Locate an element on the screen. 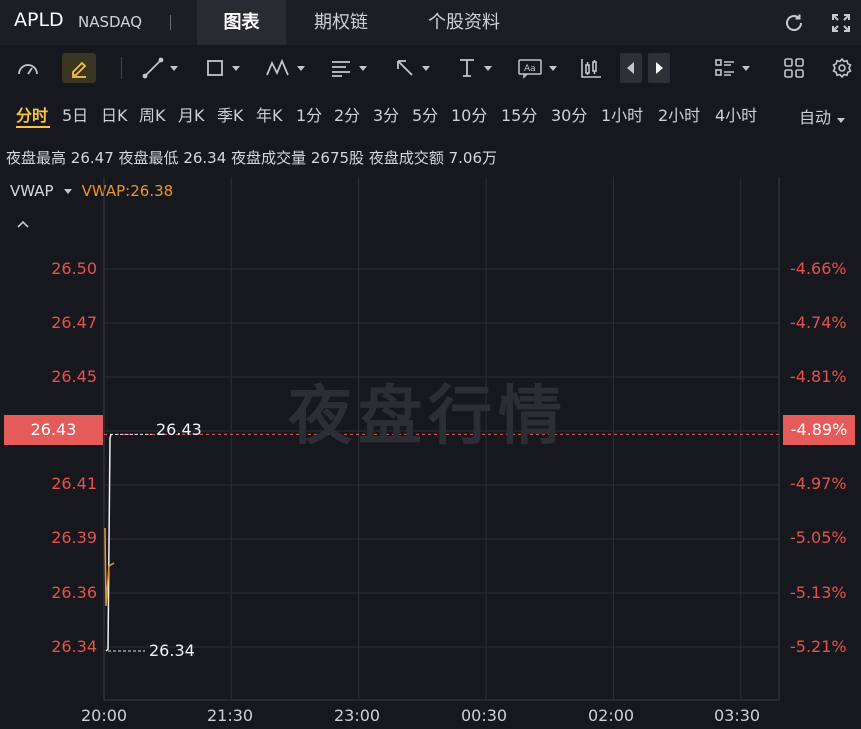 This screenshot has height=729, width=861. pattern-tool-icon is located at coordinates (285, 68).